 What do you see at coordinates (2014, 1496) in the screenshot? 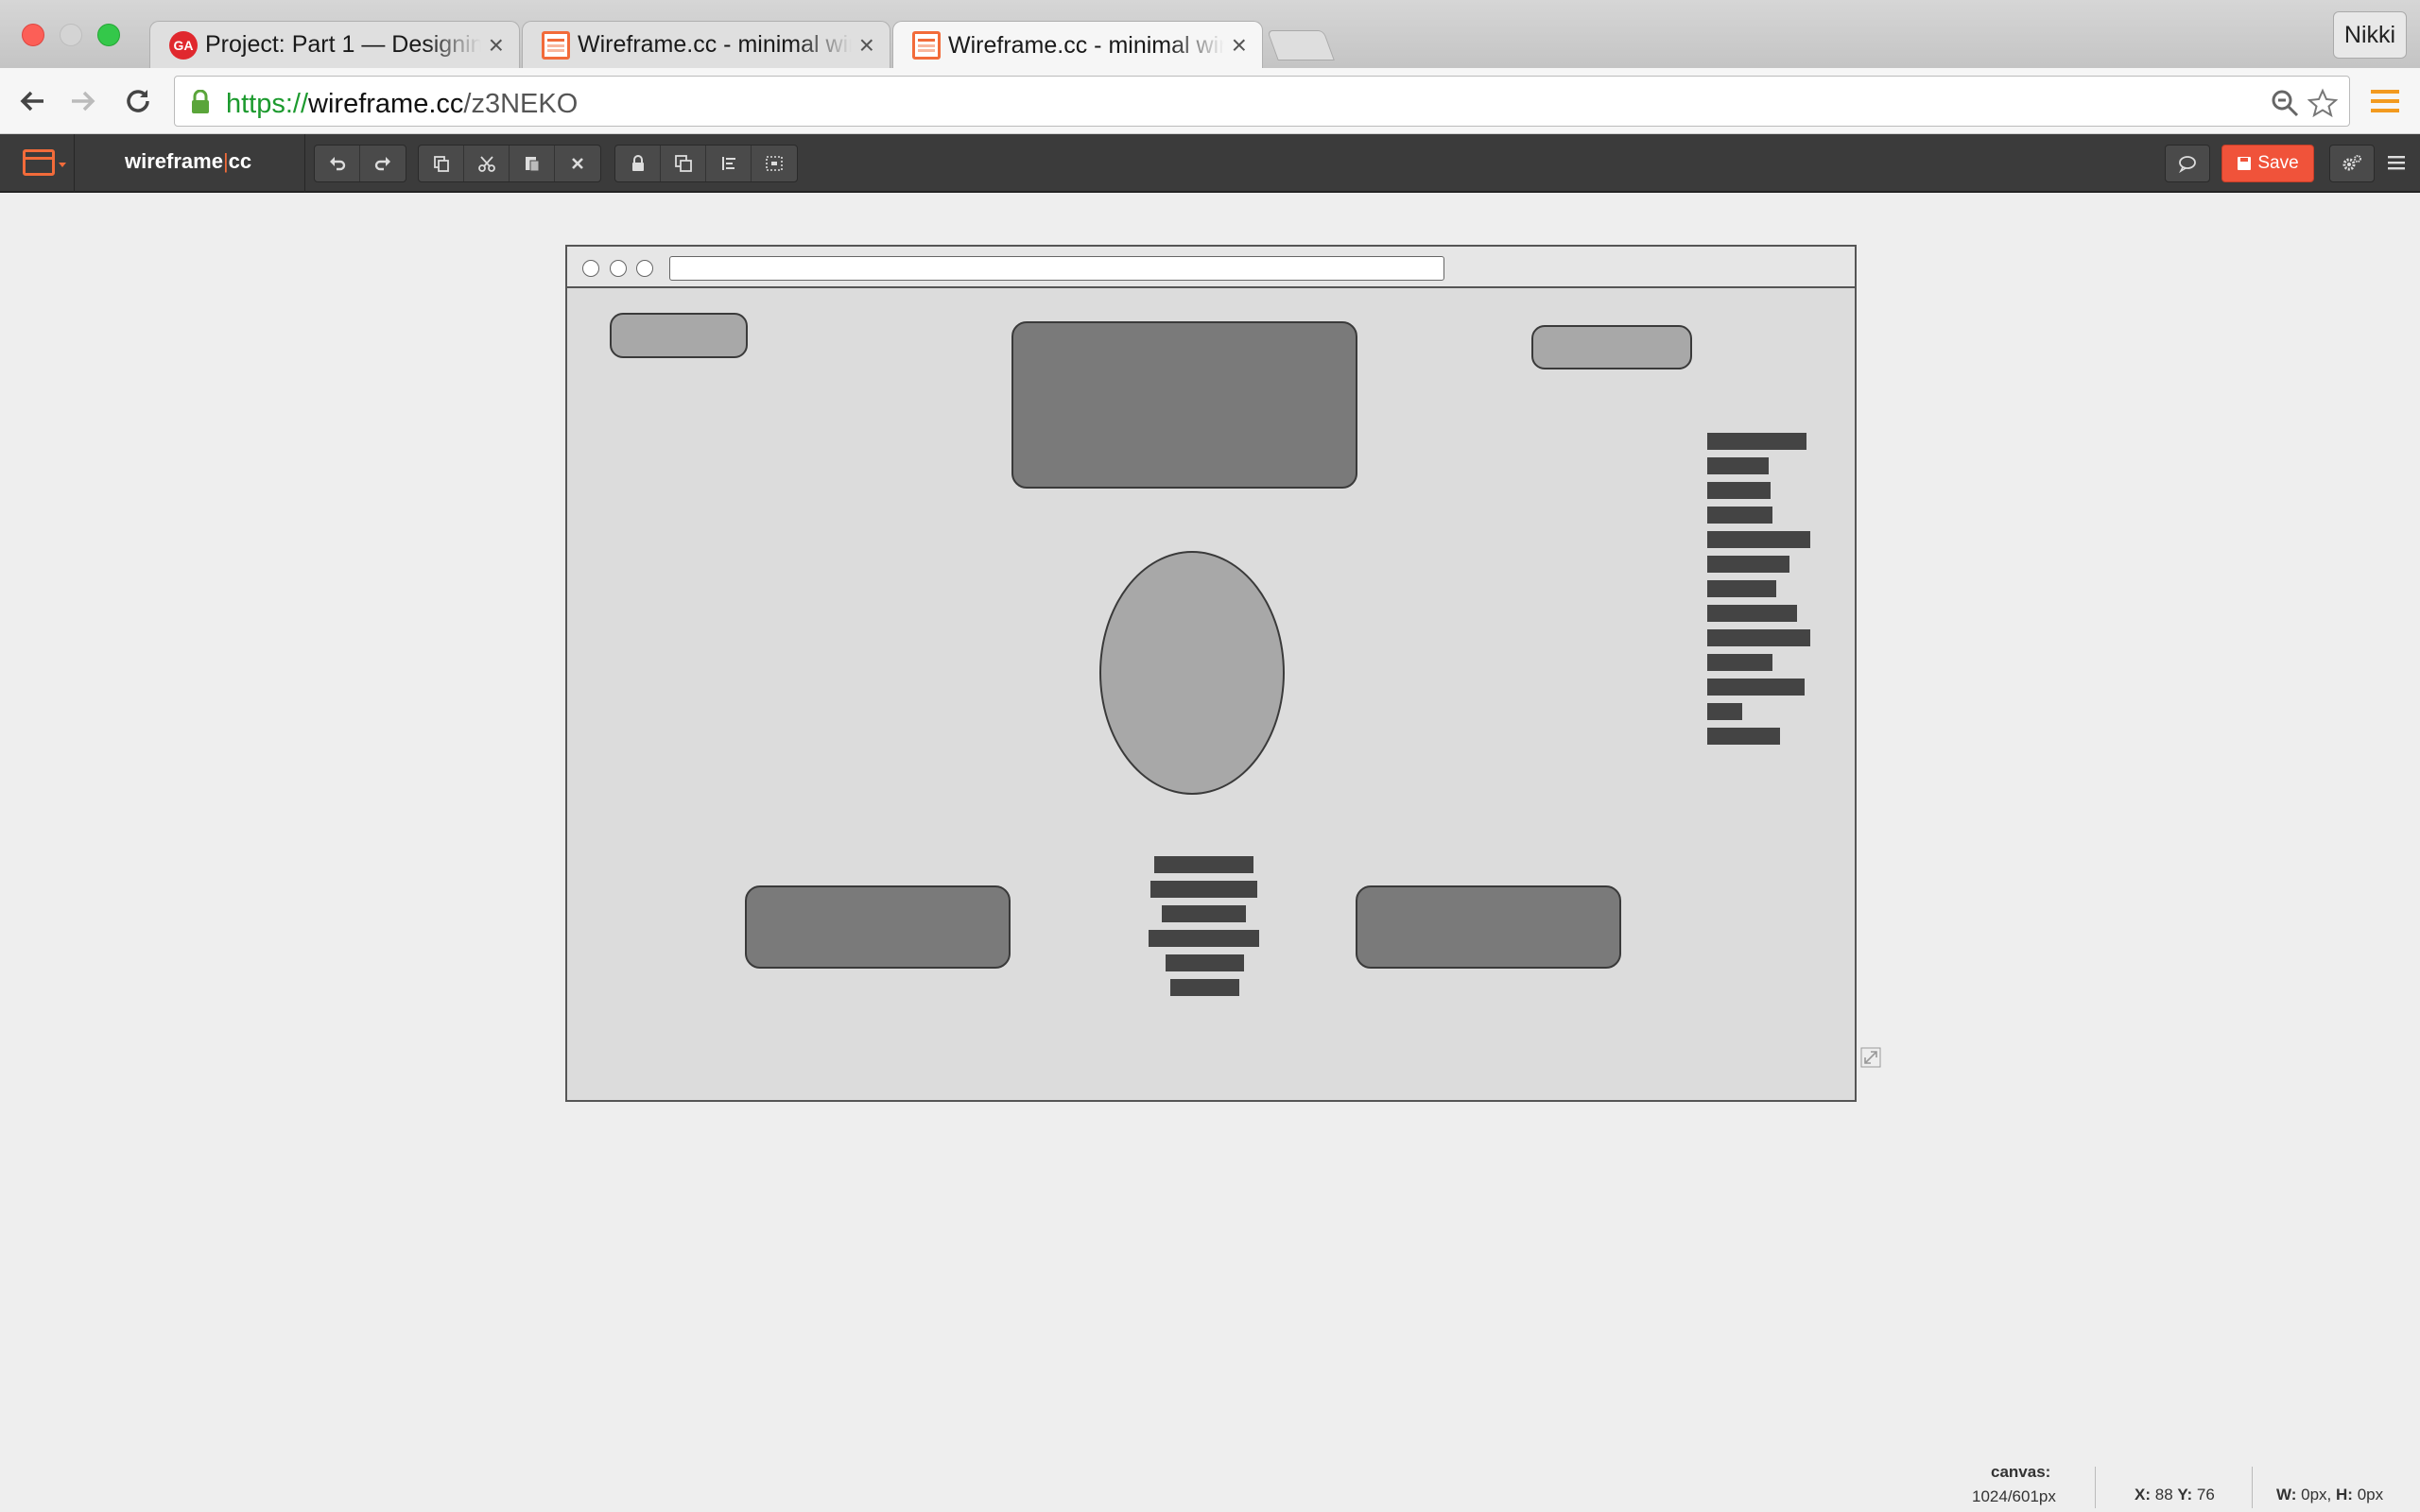
I see `canvas-size-value: 1024/601px` at bounding box center [2014, 1496].